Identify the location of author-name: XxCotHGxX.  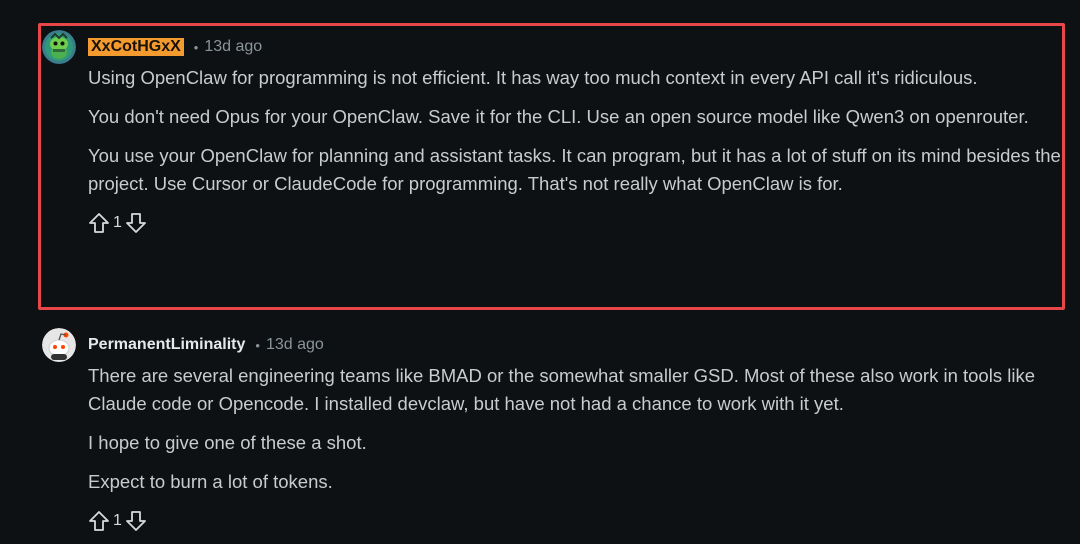
(136, 47).